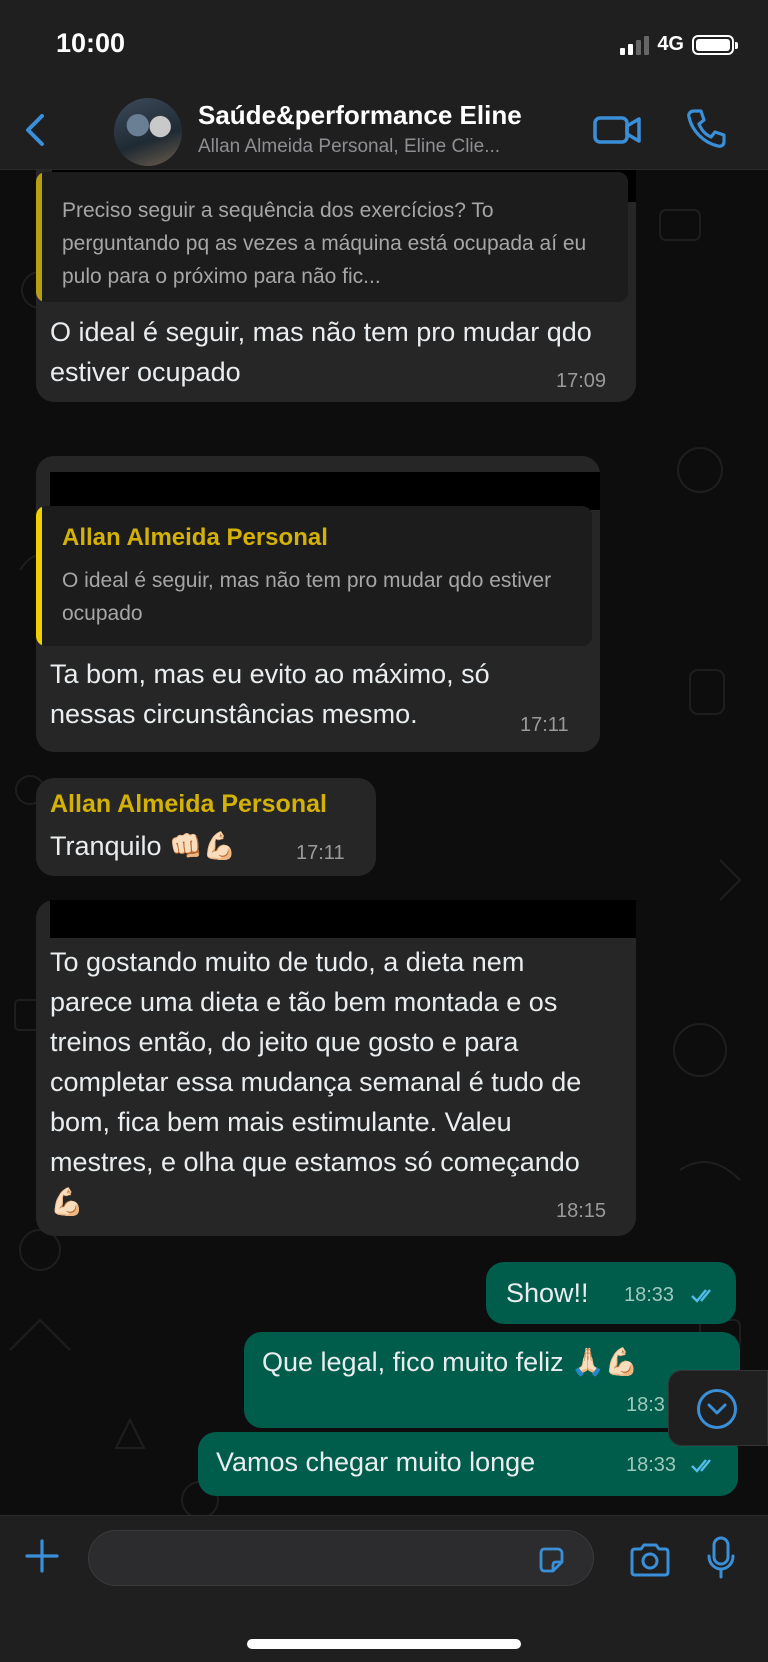  What do you see at coordinates (360, 115) in the screenshot?
I see `group-name: Saúde&performance Eline` at bounding box center [360, 115].